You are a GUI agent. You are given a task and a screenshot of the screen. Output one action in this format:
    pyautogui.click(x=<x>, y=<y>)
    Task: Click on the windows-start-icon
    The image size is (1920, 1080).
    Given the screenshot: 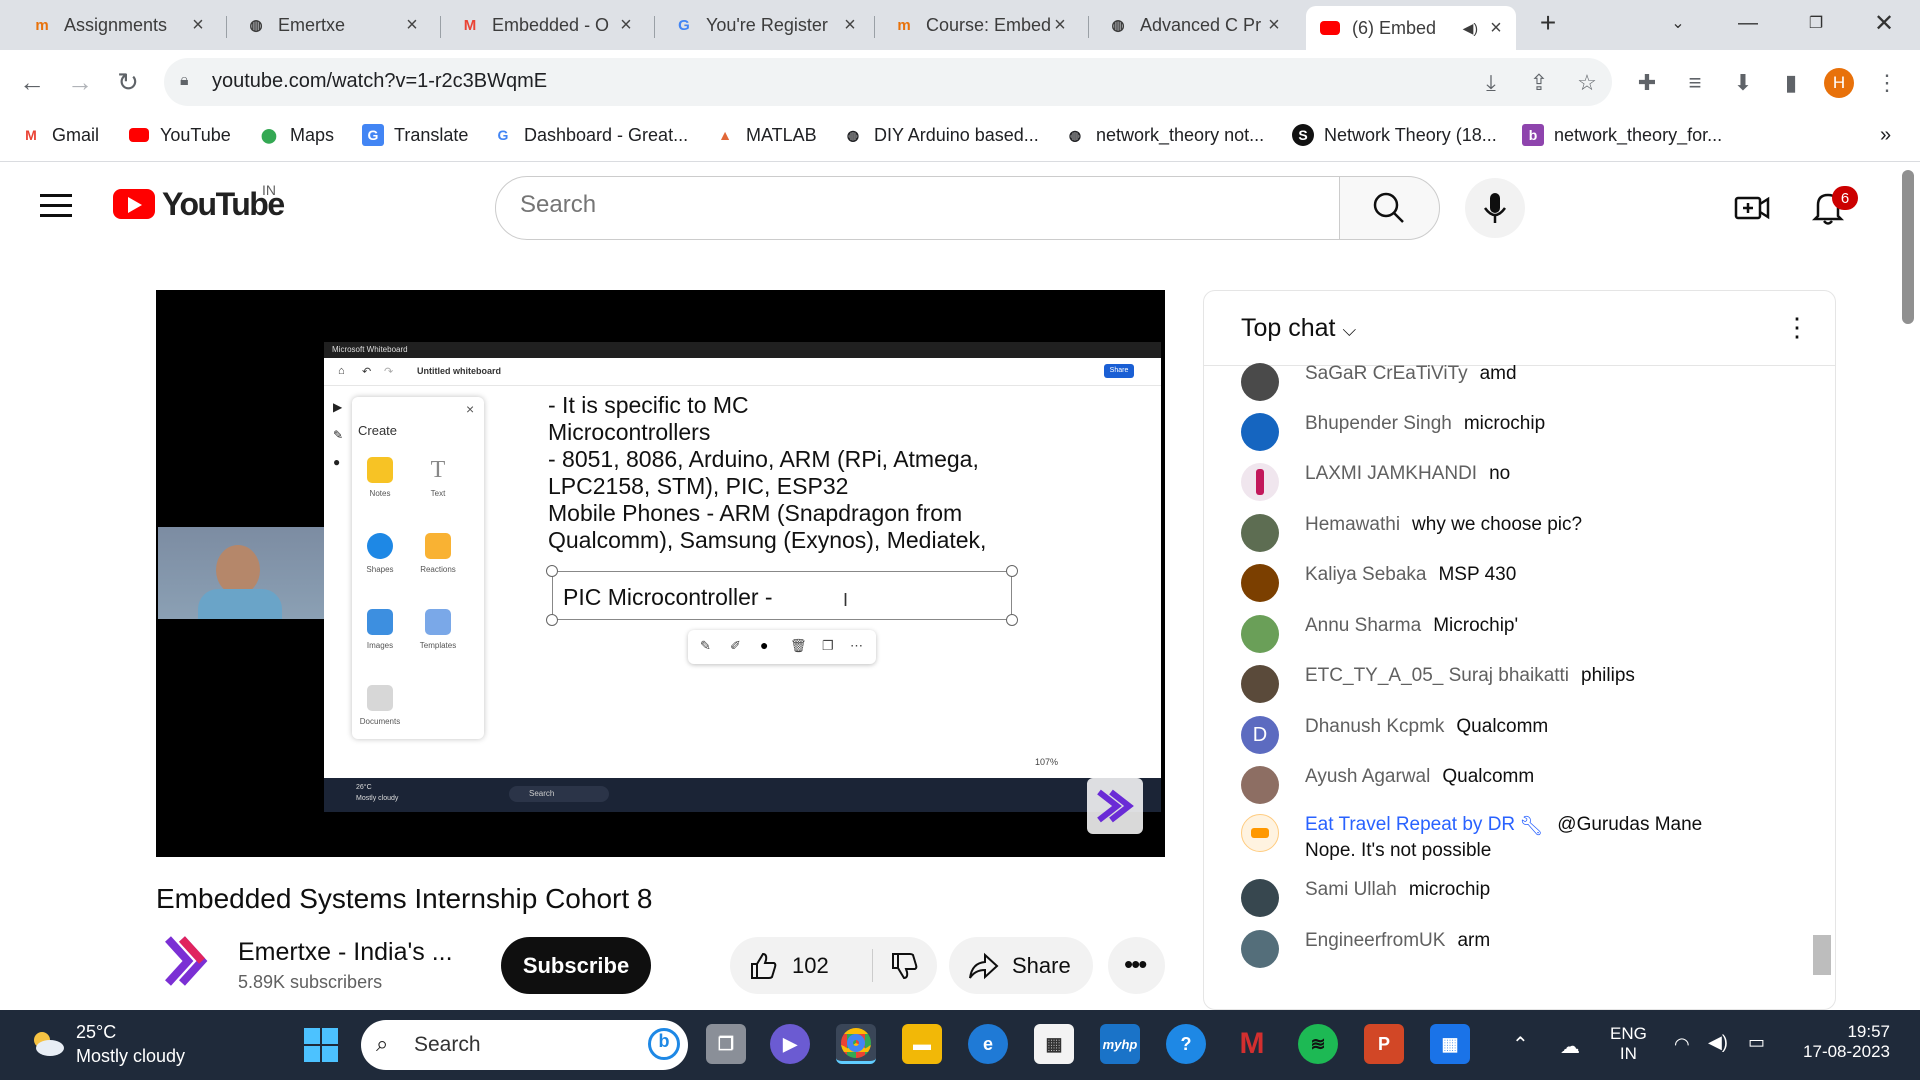 What is the action you would take?
    pyautogui.click(x=321, y=1047)
    